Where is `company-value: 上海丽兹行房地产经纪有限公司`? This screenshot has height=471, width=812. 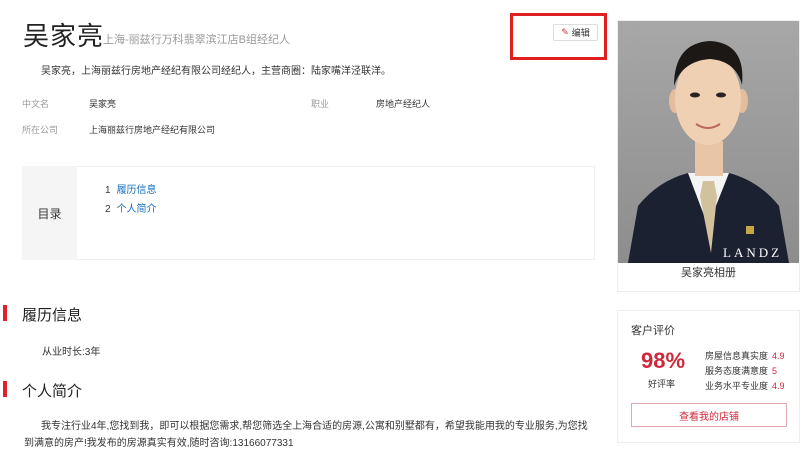 company-value: 上海丽兹行房地产经纪有限公司 is located at coordinates (152, 130).